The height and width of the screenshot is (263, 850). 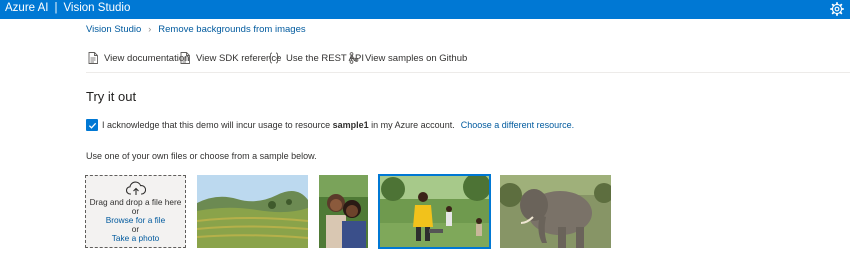 I want to click on breadcrumb-current: Remove backgrounds from images, so click(x=231, y=29).